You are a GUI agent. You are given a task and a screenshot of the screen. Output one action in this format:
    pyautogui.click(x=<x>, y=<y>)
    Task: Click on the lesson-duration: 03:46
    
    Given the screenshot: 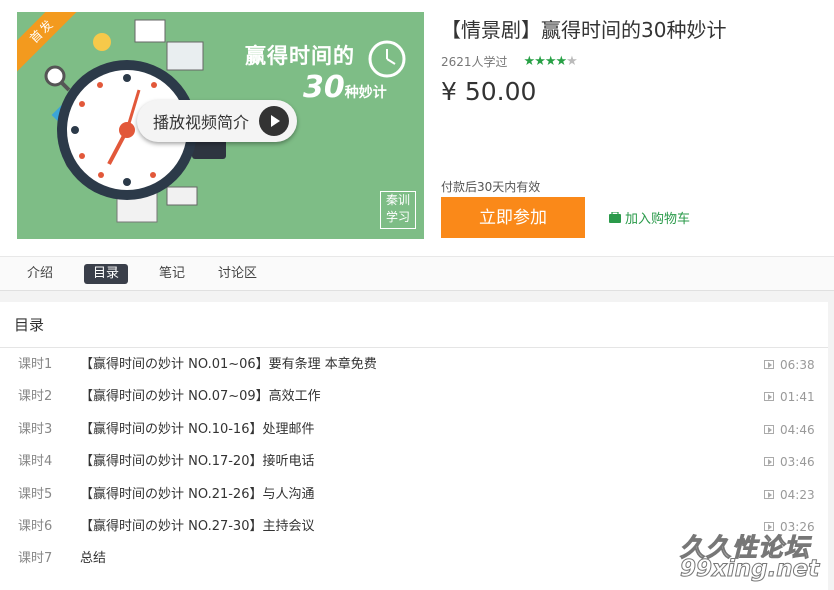 What is the action you would take?
    pyautogui.click(x=797, y=462)
    